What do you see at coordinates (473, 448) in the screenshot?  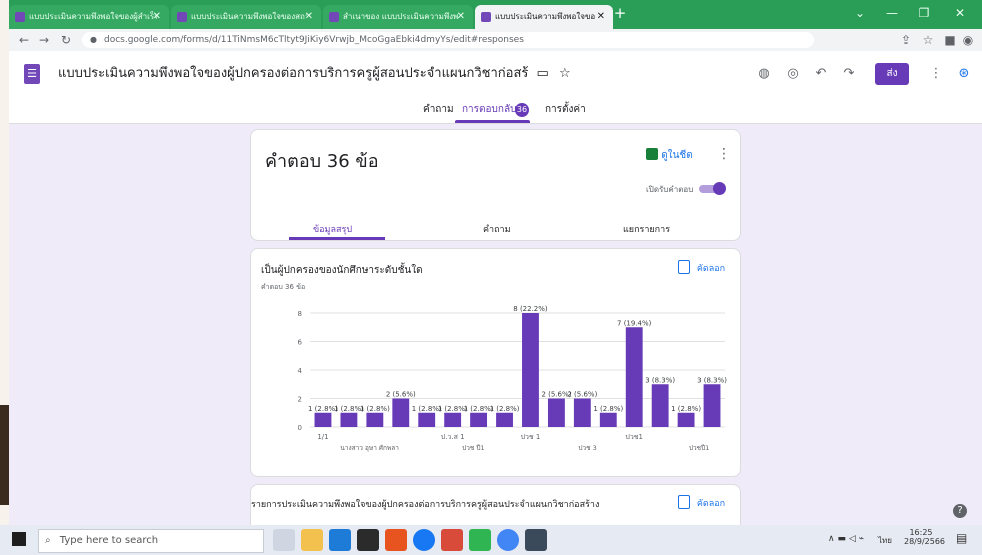 I see `x-tick-label: ปวช ปี1` at bounding box center [473, 448].